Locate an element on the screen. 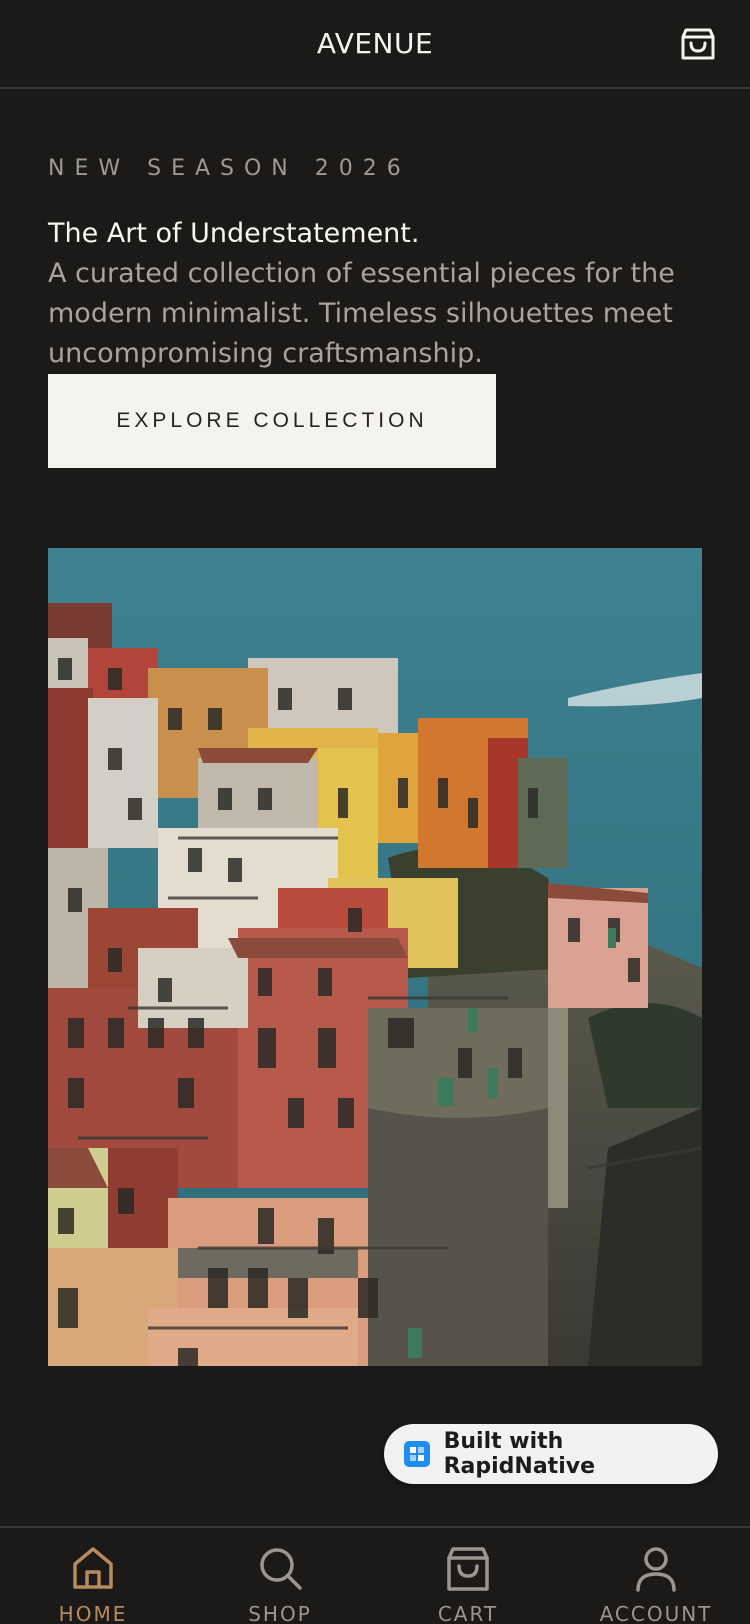 The image size is (750, 1624). built-with-badge: Built with RapidNative is located at coordinates (551, 1454).